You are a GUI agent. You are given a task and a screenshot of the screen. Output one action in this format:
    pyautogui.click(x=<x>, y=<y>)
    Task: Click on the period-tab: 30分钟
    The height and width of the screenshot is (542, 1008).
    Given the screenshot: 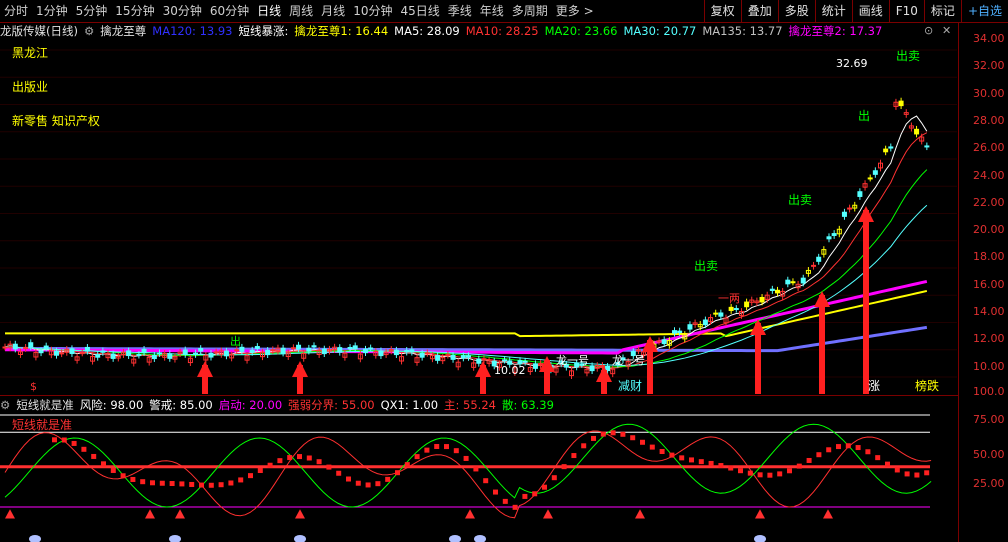 What is the action you would take?
    pyautogui.click(x=182, y=11)
    